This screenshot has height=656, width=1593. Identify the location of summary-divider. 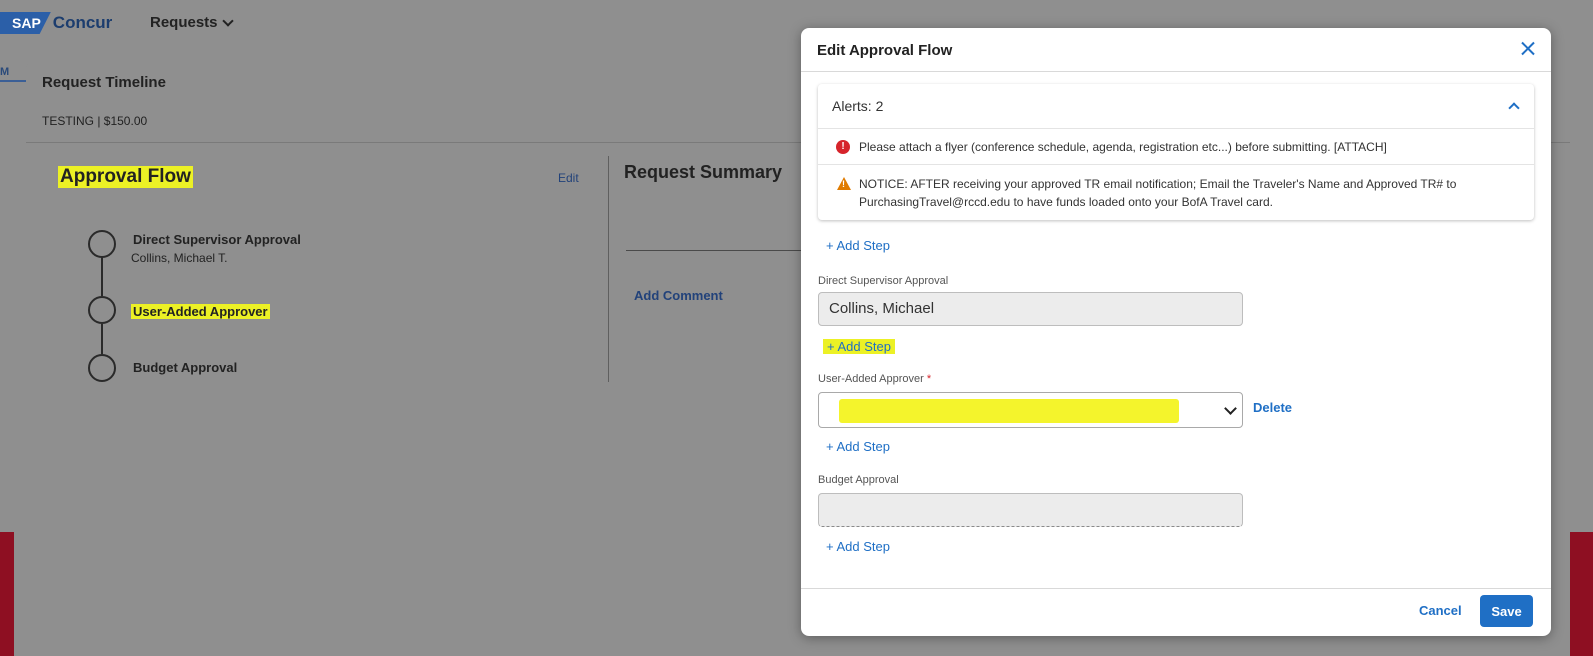
(716, 250).